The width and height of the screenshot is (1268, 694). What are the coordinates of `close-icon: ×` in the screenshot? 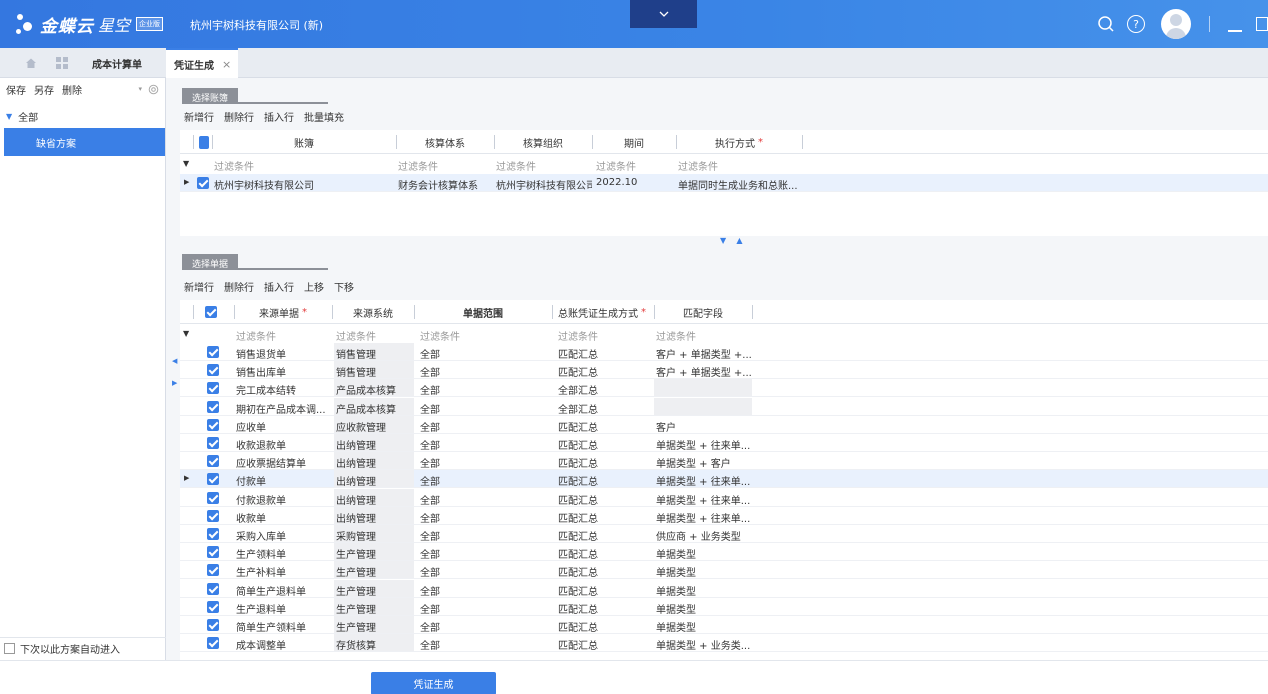 It's located at (226, 64).